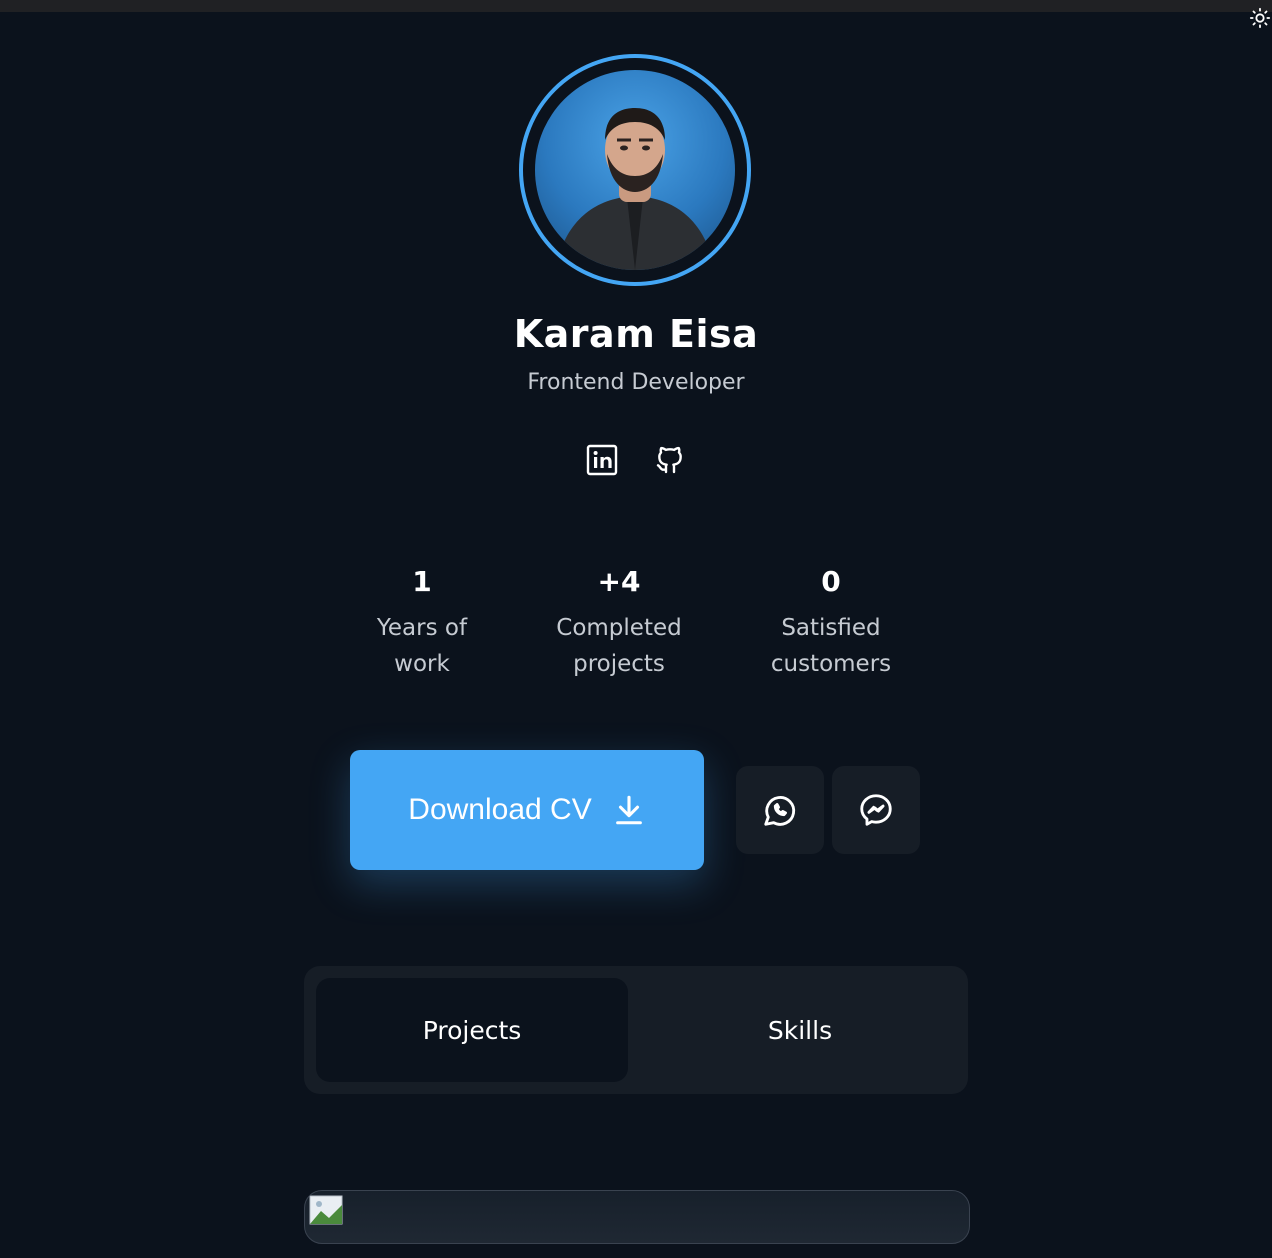 This screenshot has height=1258, width=1272. I want to click on messenger-icon, so click(876, 810).